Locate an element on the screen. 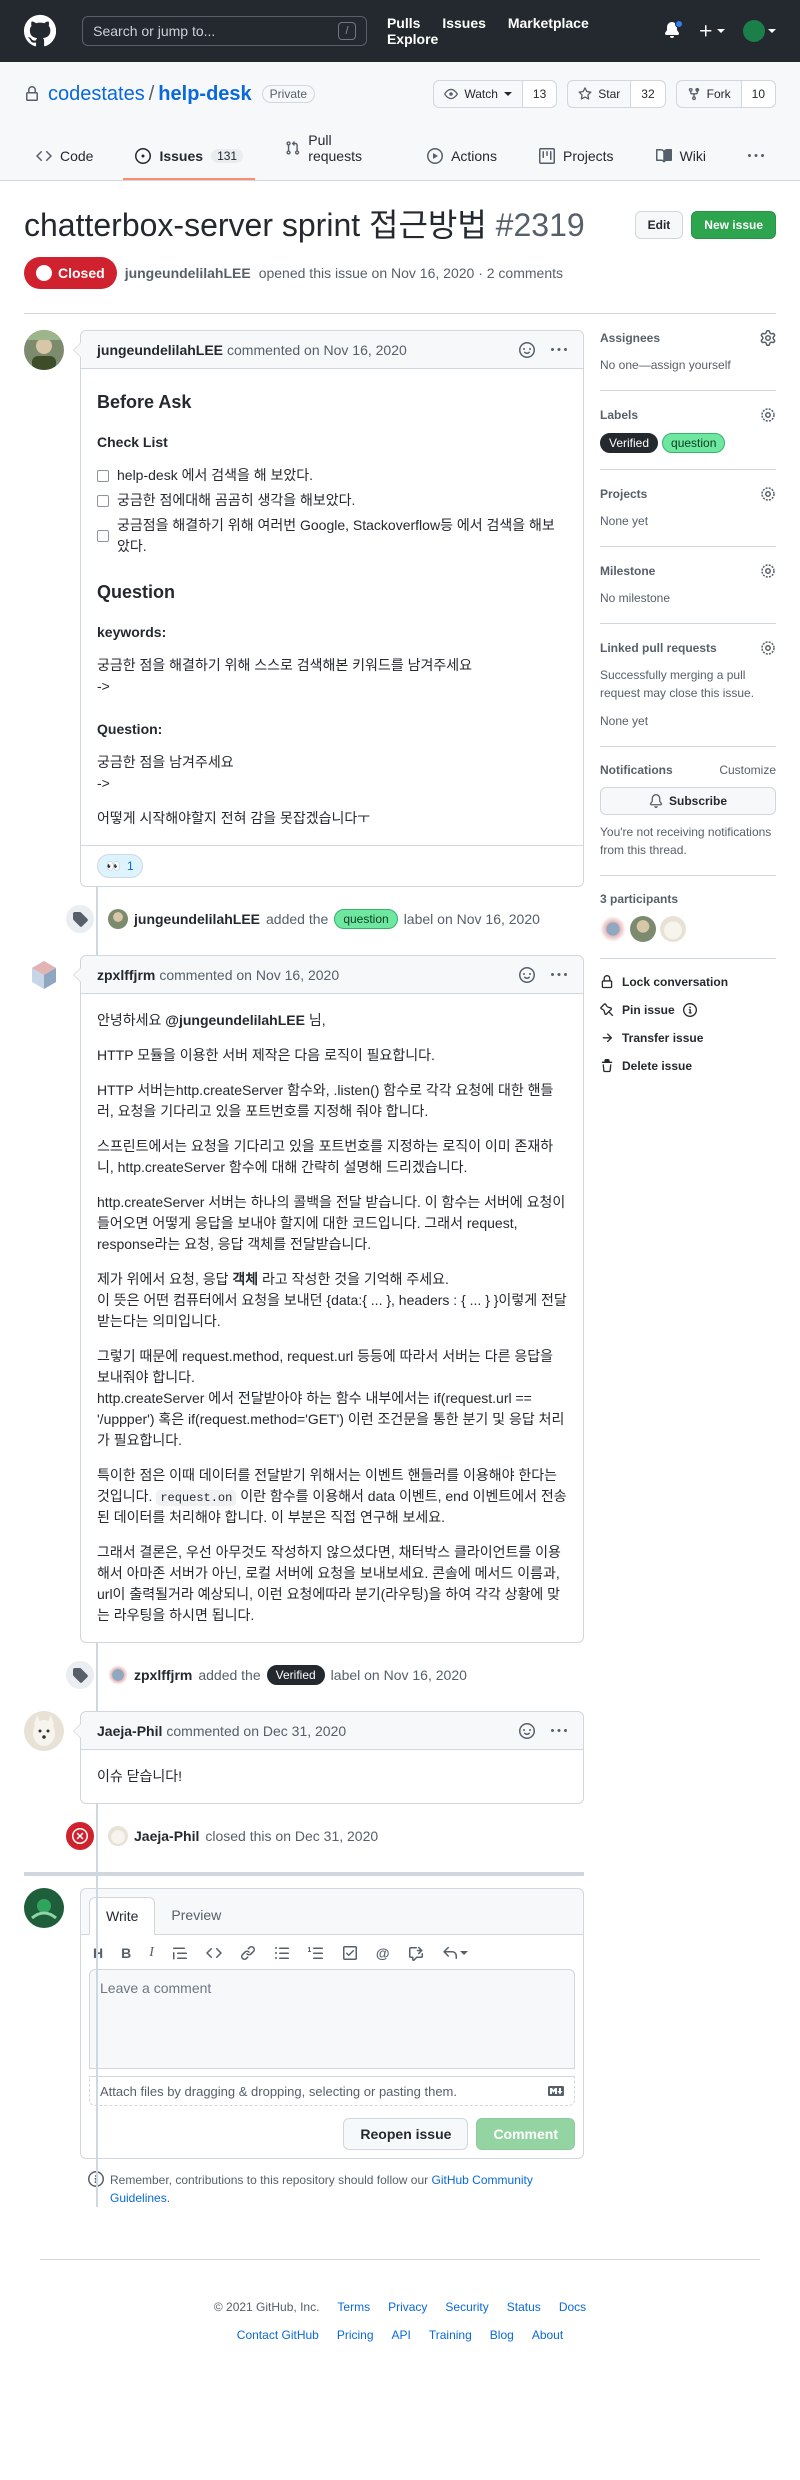 Image resolution: width=800 pixels, height=2480 pixels. footer-link-api: API is located at coordinates (401, 2335).